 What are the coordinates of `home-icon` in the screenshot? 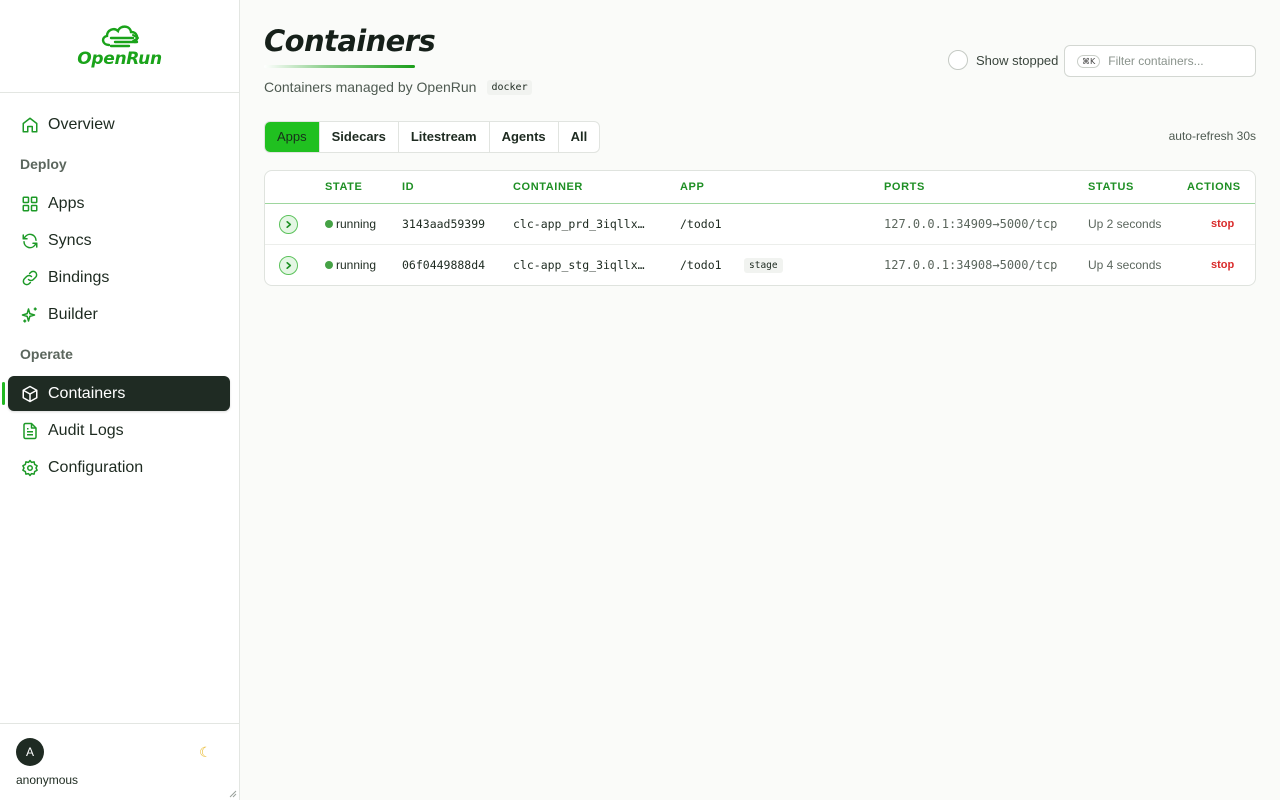 It's located at (30, 125).